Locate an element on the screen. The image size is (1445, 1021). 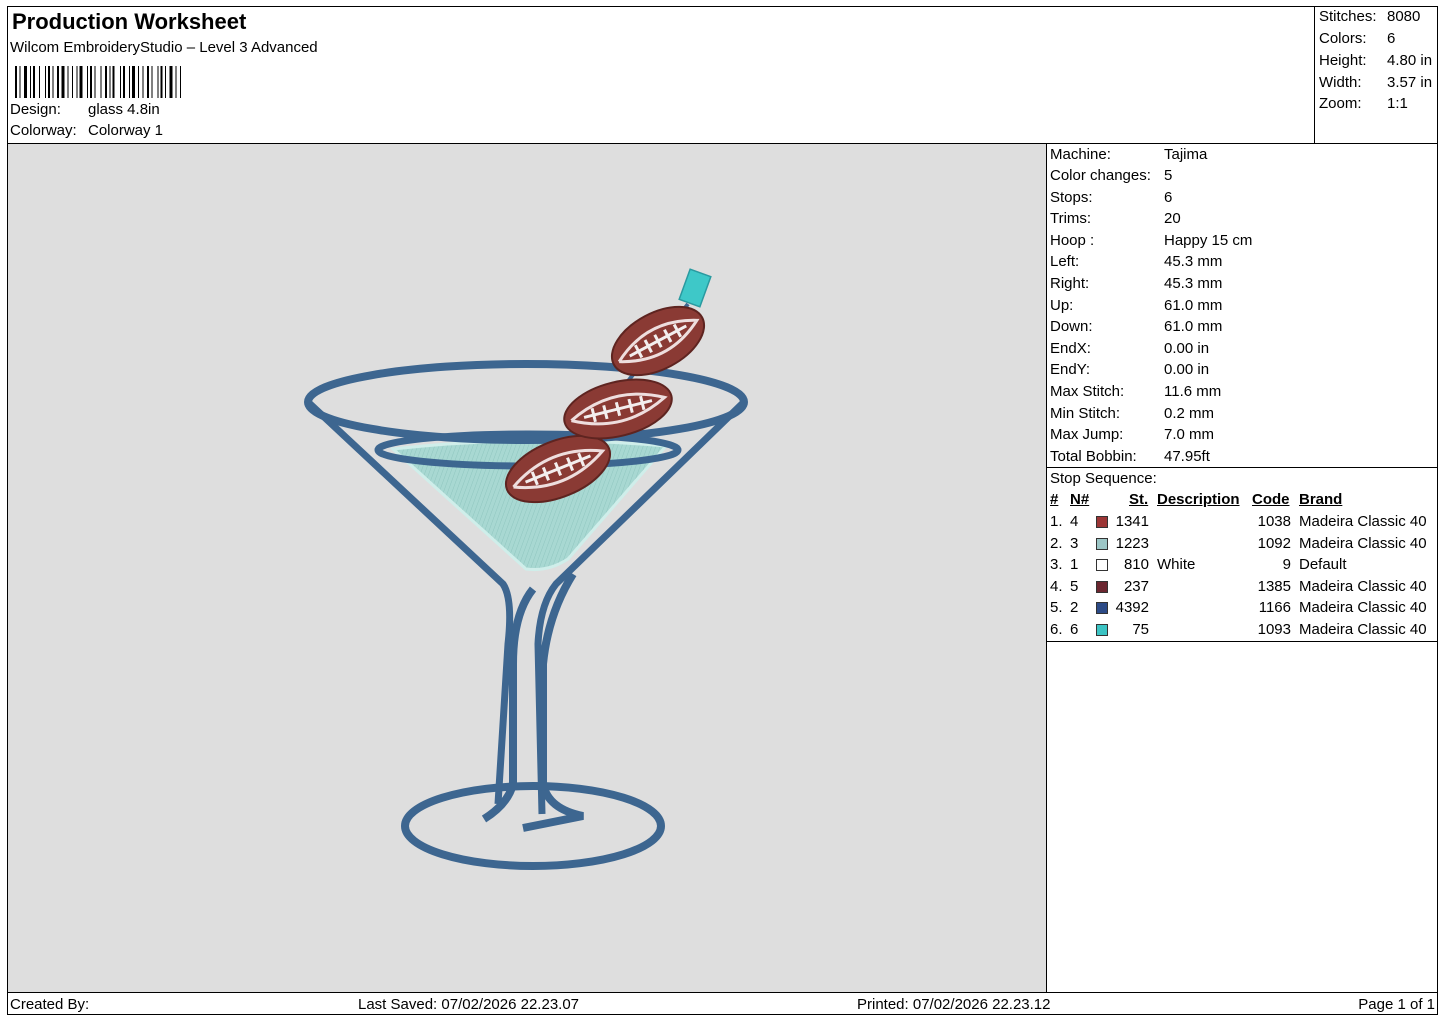
row-number: 4. is located at coordinates (1056, 586).